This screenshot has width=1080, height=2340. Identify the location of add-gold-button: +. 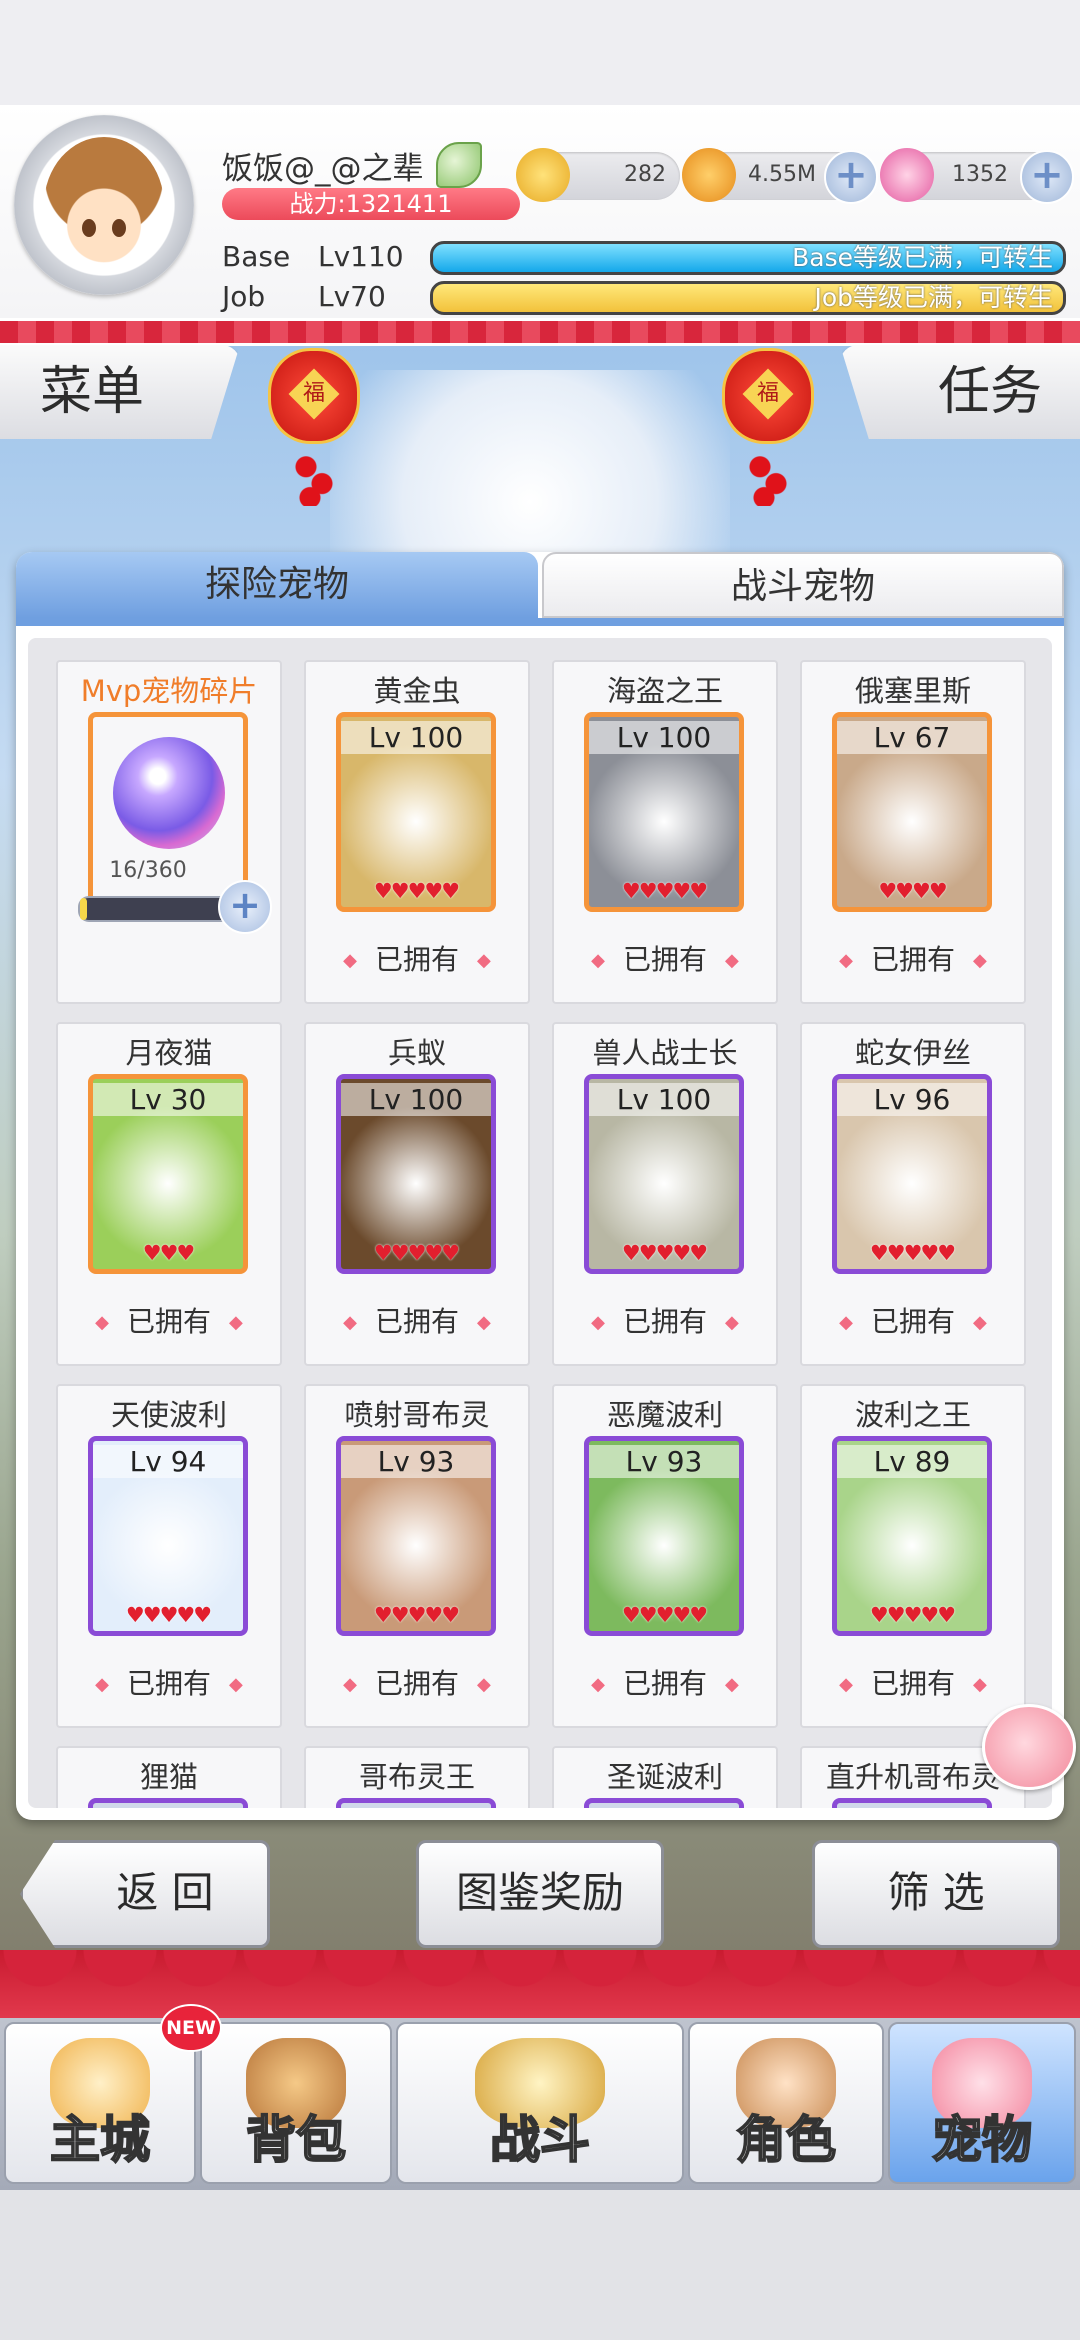
(851, 177).